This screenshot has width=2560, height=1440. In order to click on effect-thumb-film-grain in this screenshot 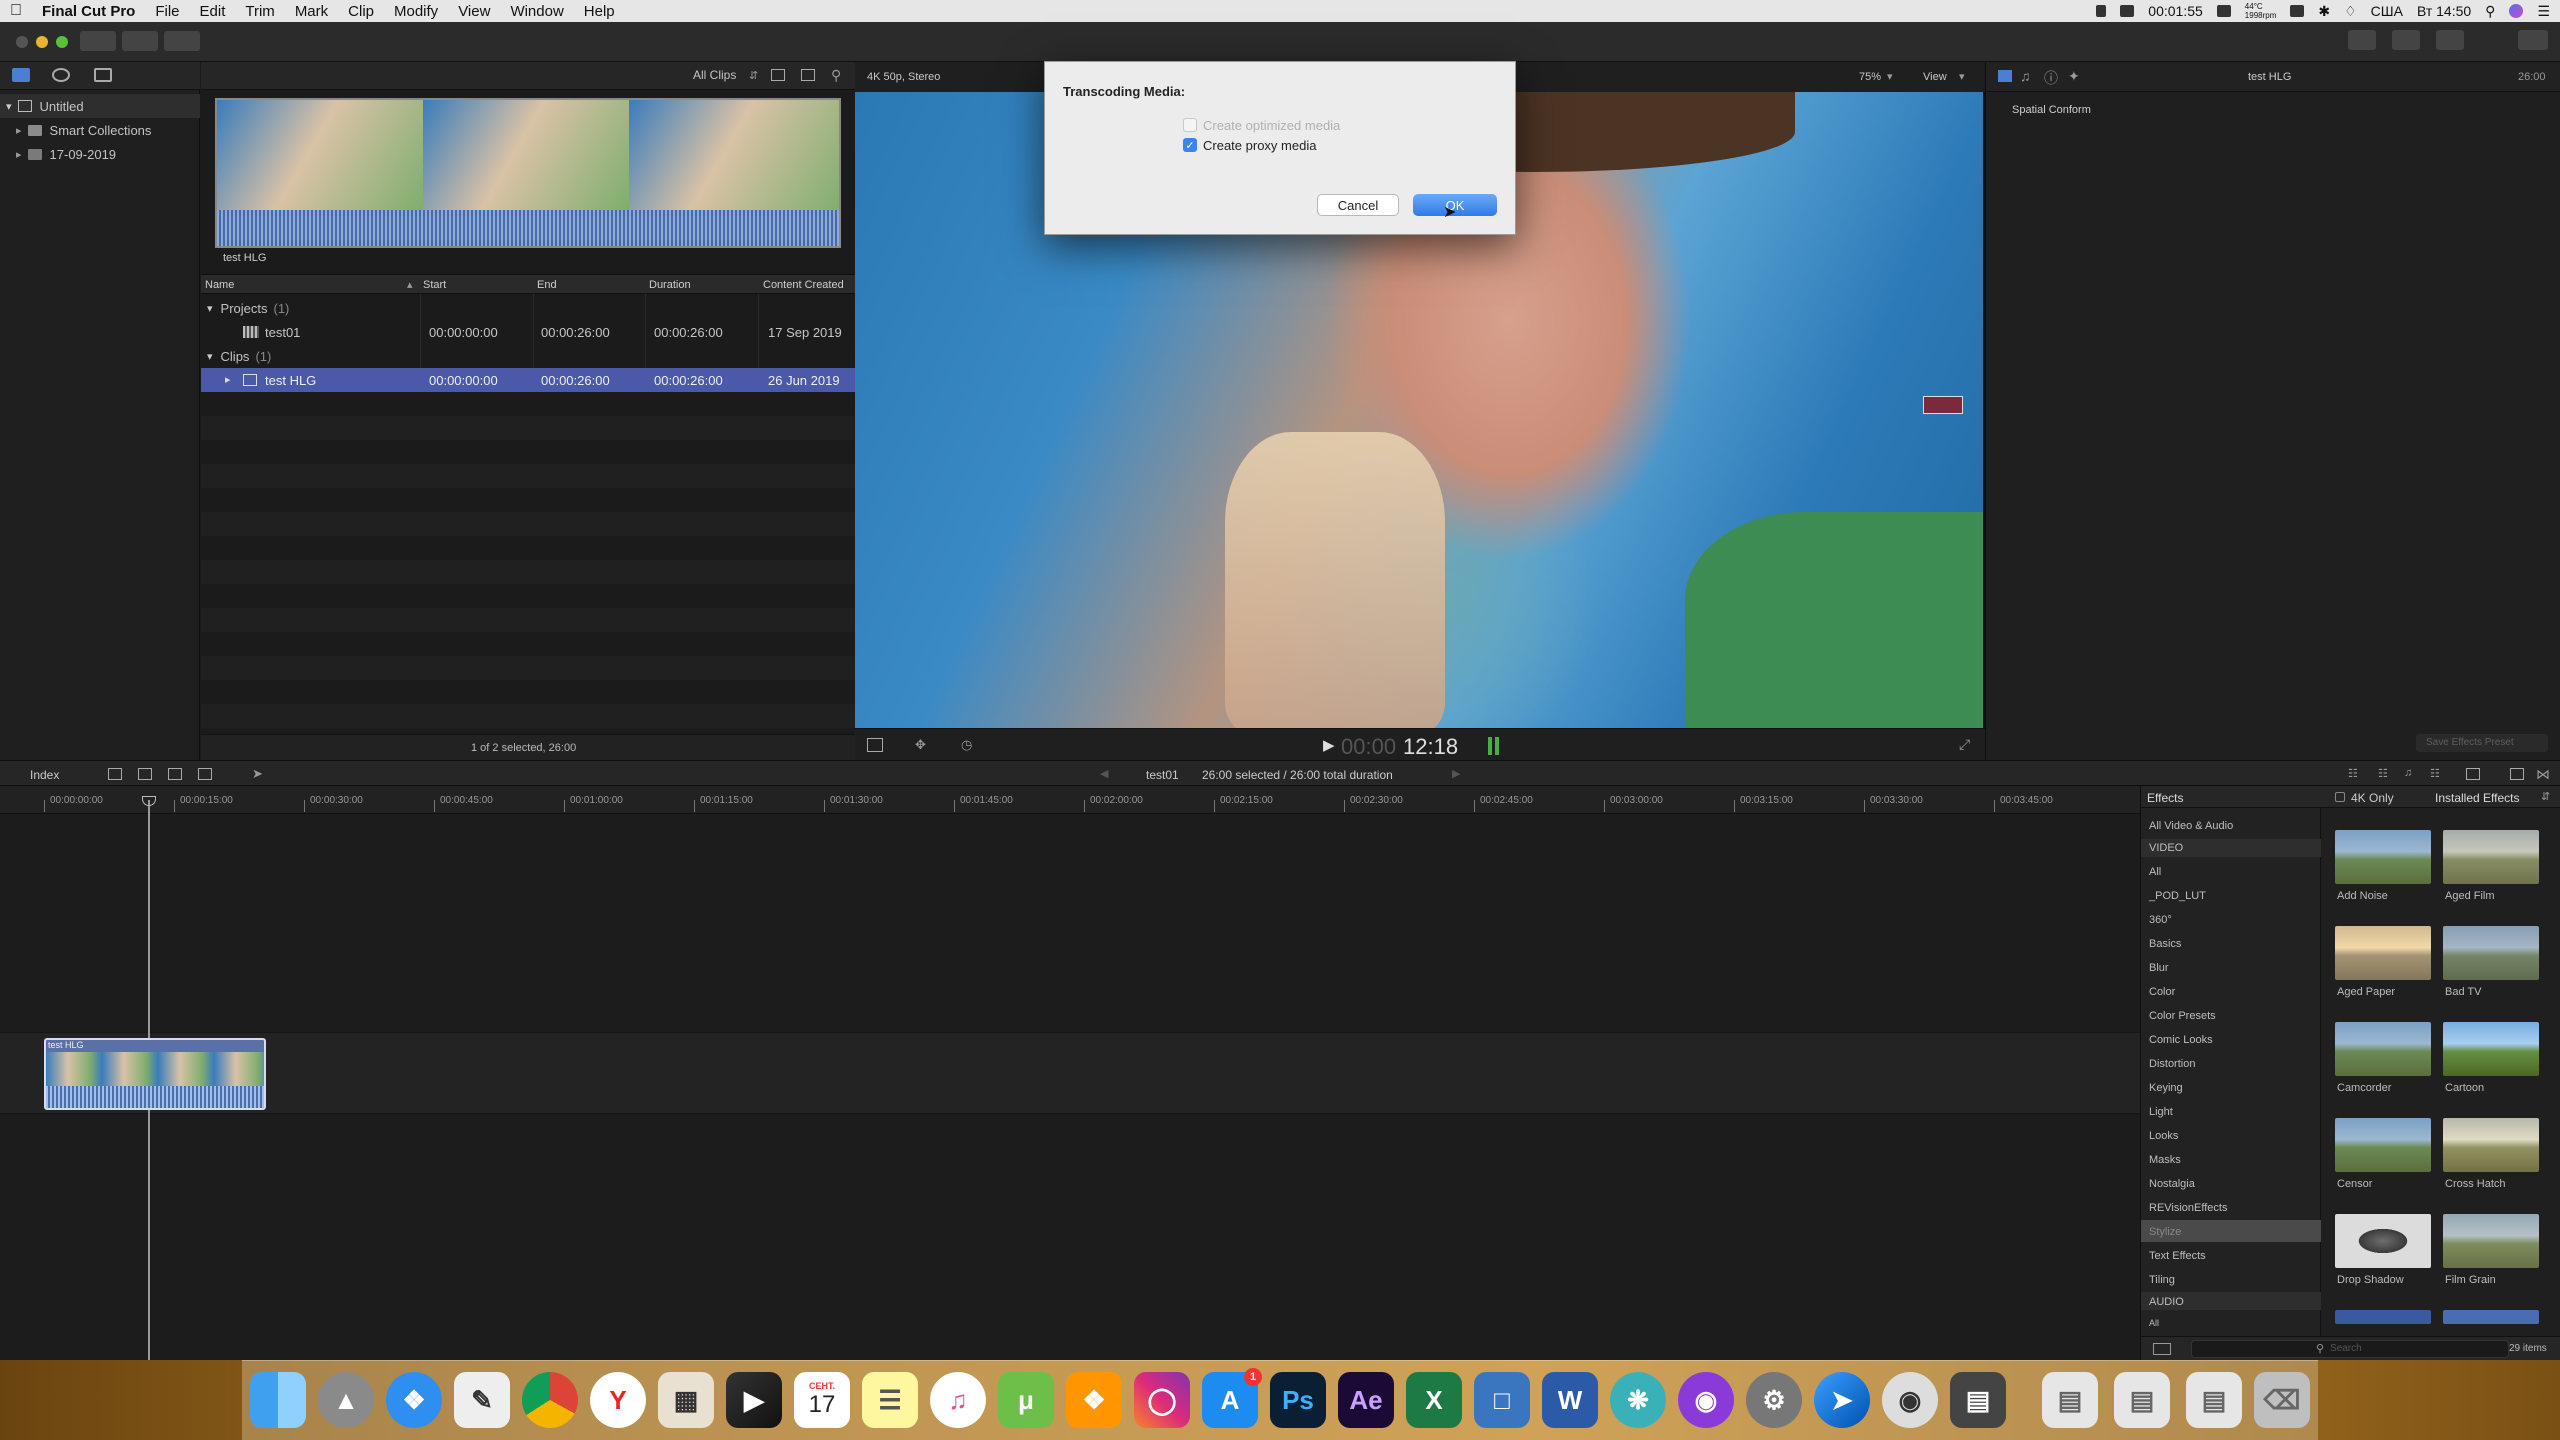, I will do `click(2491, 1241)`.